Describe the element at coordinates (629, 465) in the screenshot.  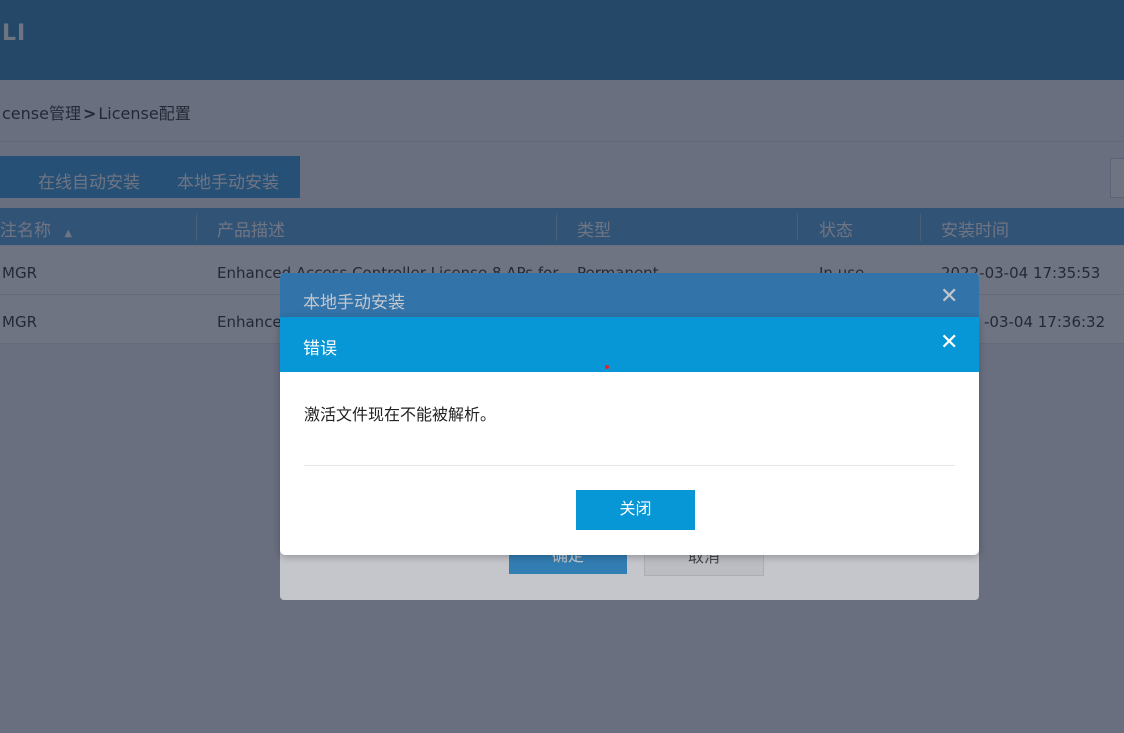
I see `divider` at that location.